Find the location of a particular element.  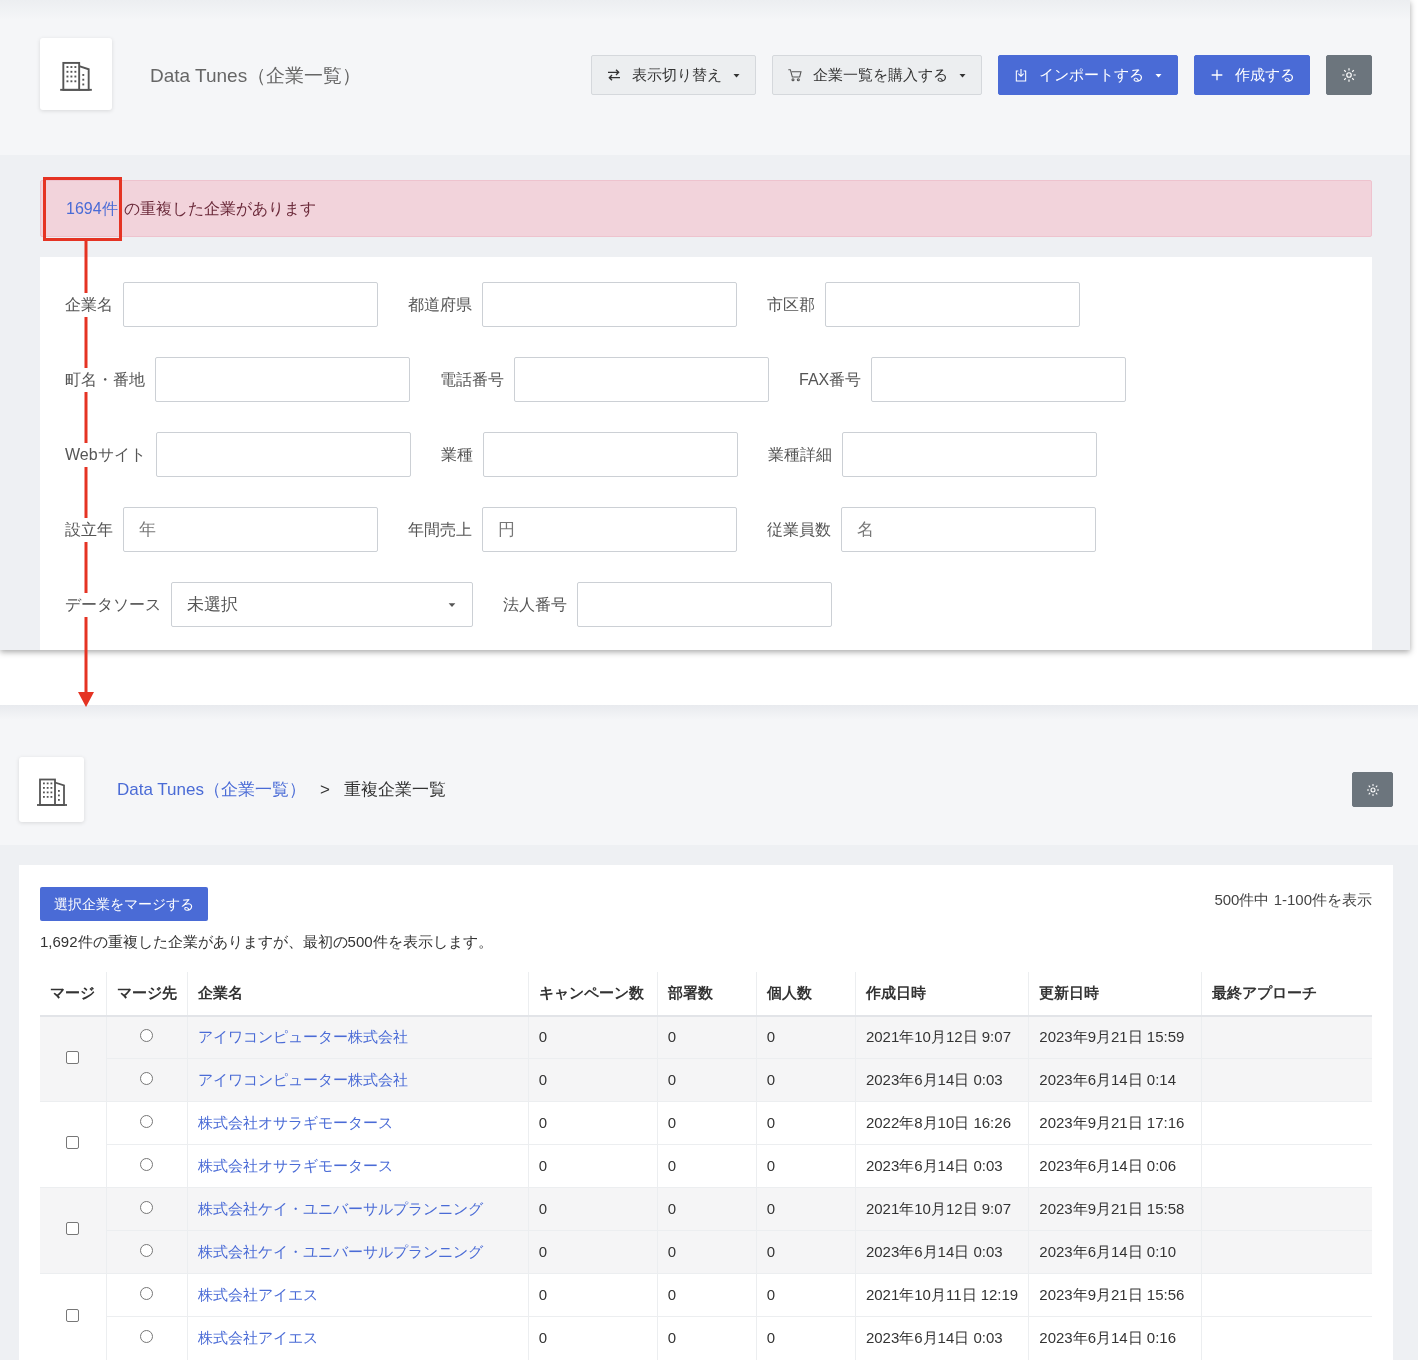

select-value: 未選択 is located at coordinates (212, 604).